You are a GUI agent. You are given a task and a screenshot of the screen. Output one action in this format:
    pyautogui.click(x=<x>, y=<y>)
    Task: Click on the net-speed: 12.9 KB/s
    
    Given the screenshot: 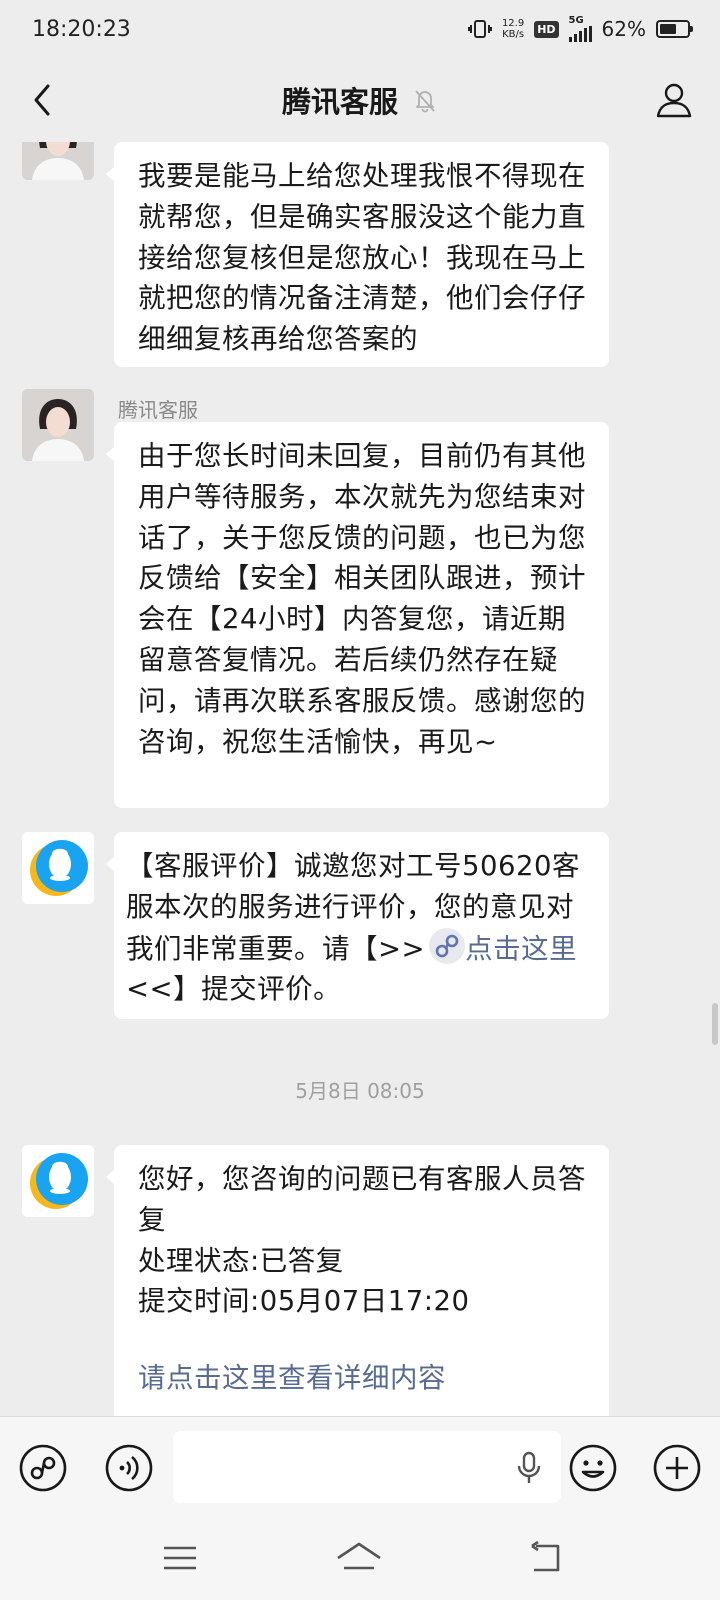 What is the action you would take?
    pyautogui.click(x=513, y=29)
    